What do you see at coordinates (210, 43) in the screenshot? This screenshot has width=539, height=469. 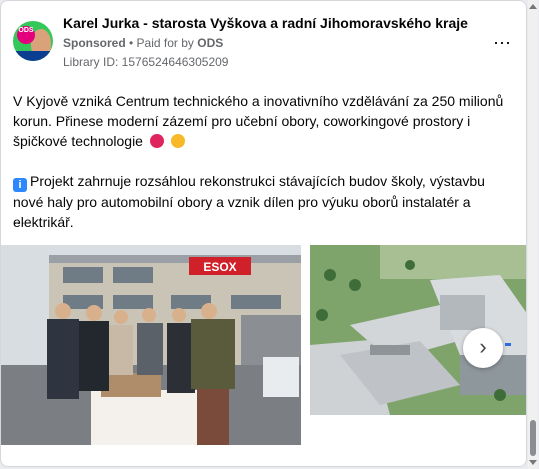 I see `paid-for-name: ODS` at bounding box center [210, 43].